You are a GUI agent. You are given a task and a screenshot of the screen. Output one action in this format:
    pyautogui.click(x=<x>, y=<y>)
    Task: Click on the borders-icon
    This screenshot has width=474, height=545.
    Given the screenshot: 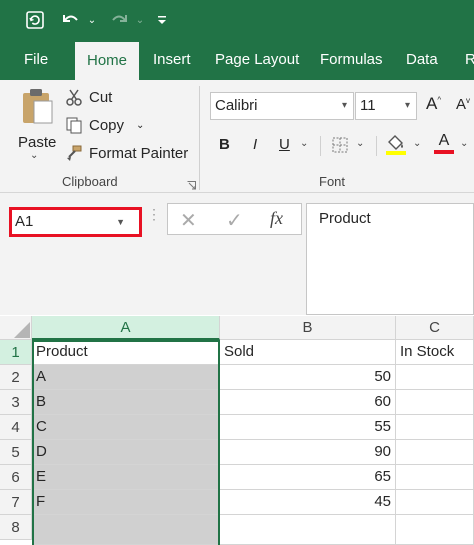 What is the action you would take?
    pyautogui.click(x=340, y=145)
    